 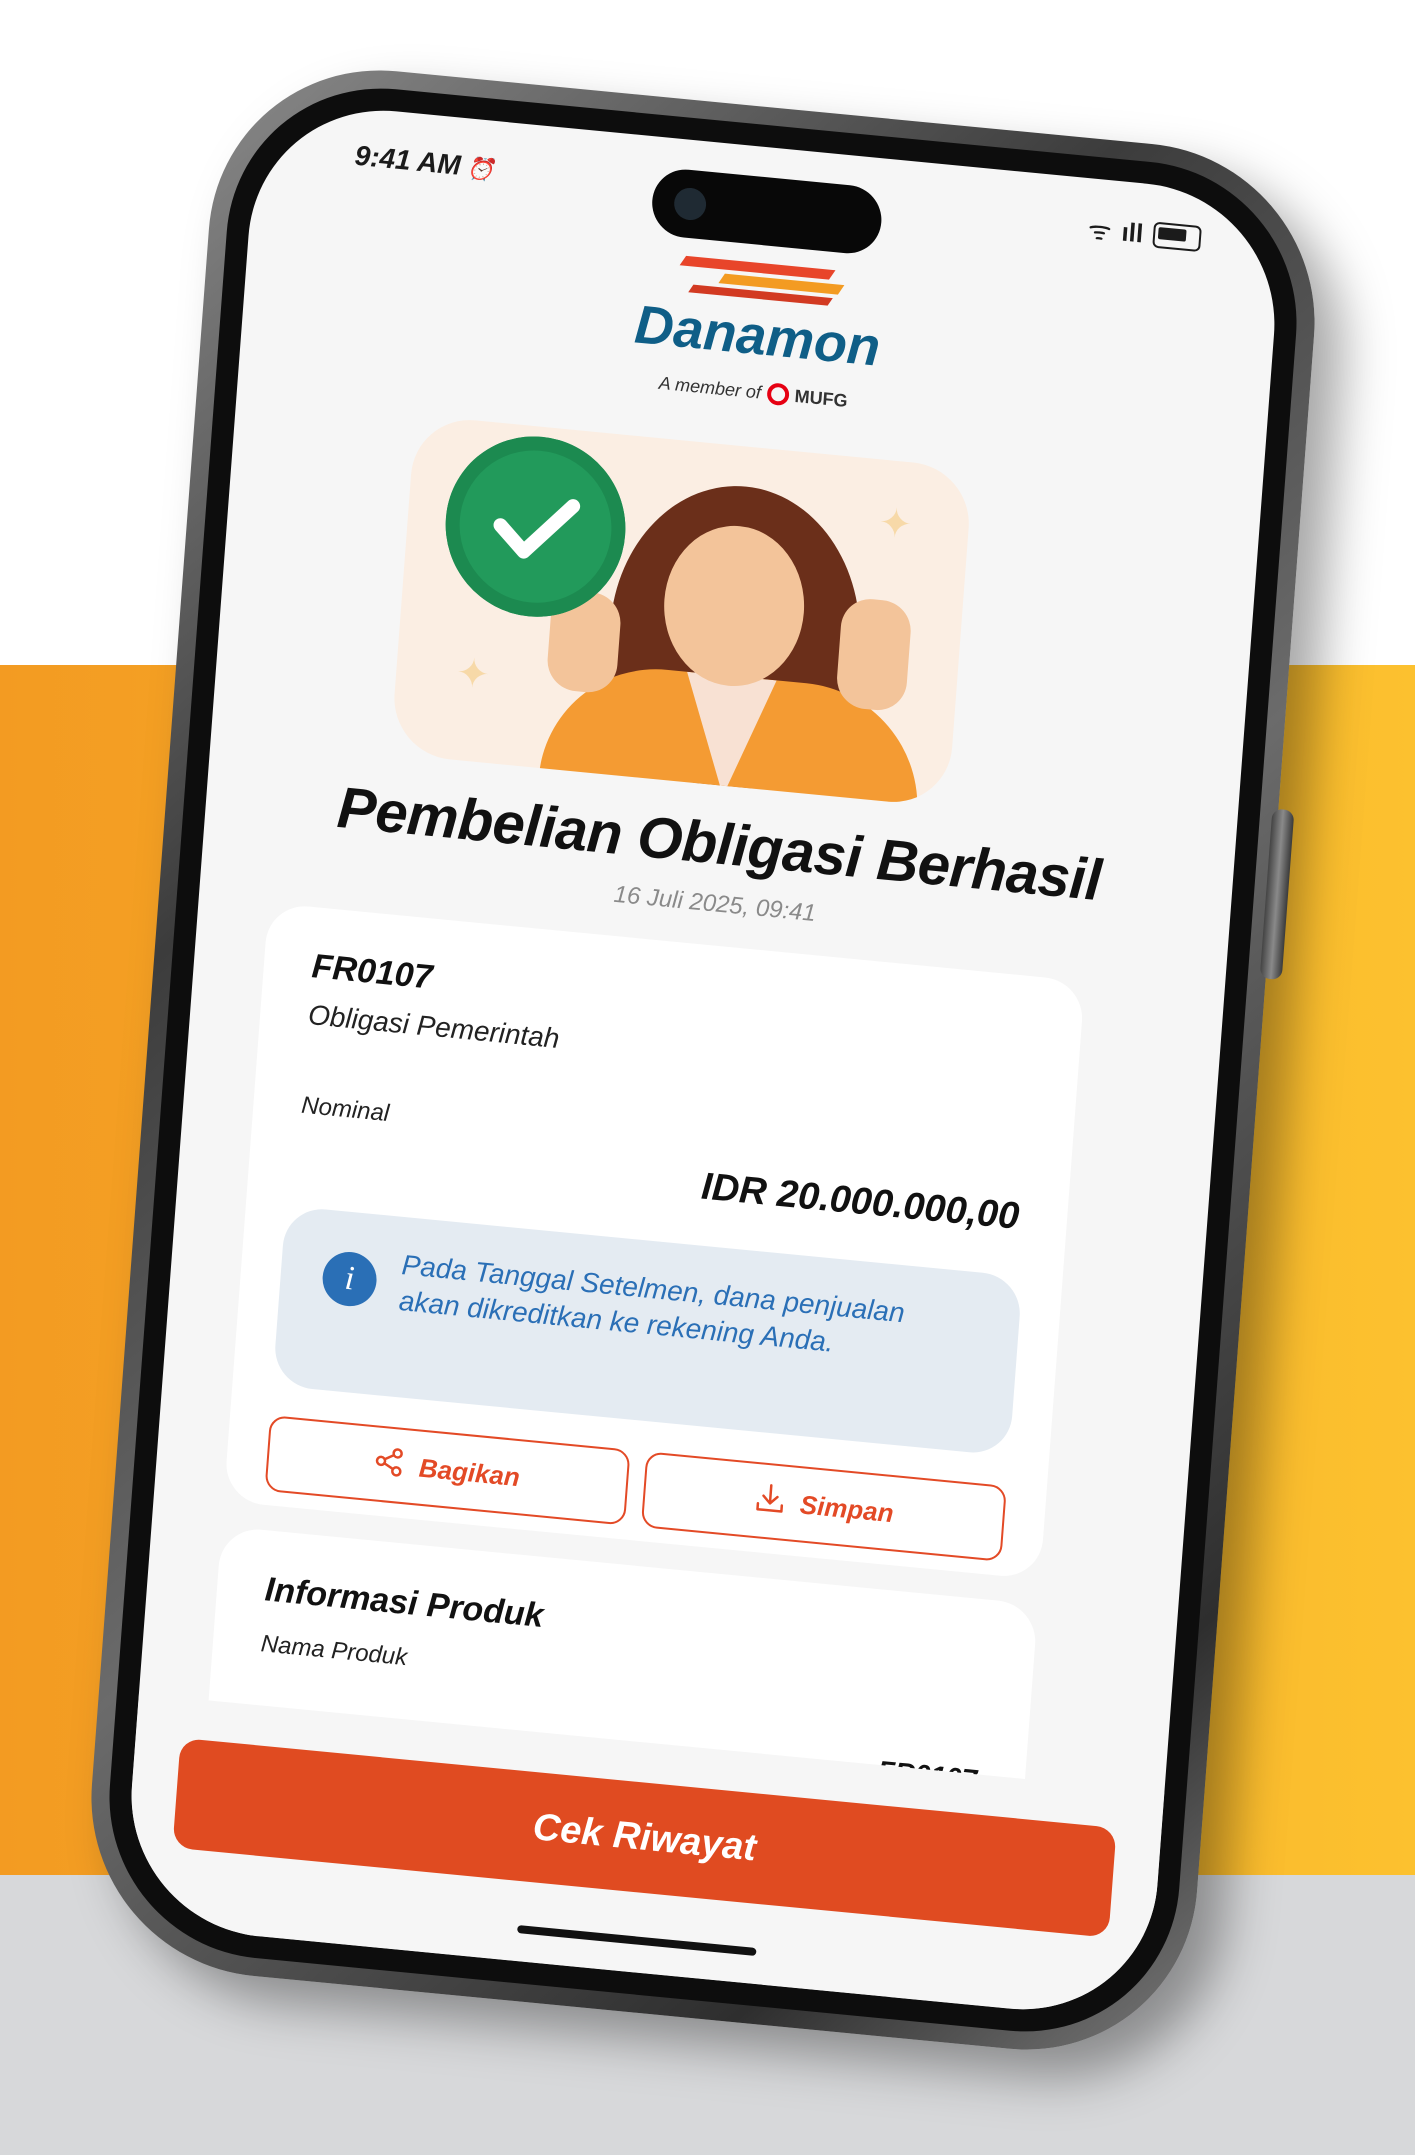 I want to click on alarm-icon: ⏰, so click(x=480, y=169).